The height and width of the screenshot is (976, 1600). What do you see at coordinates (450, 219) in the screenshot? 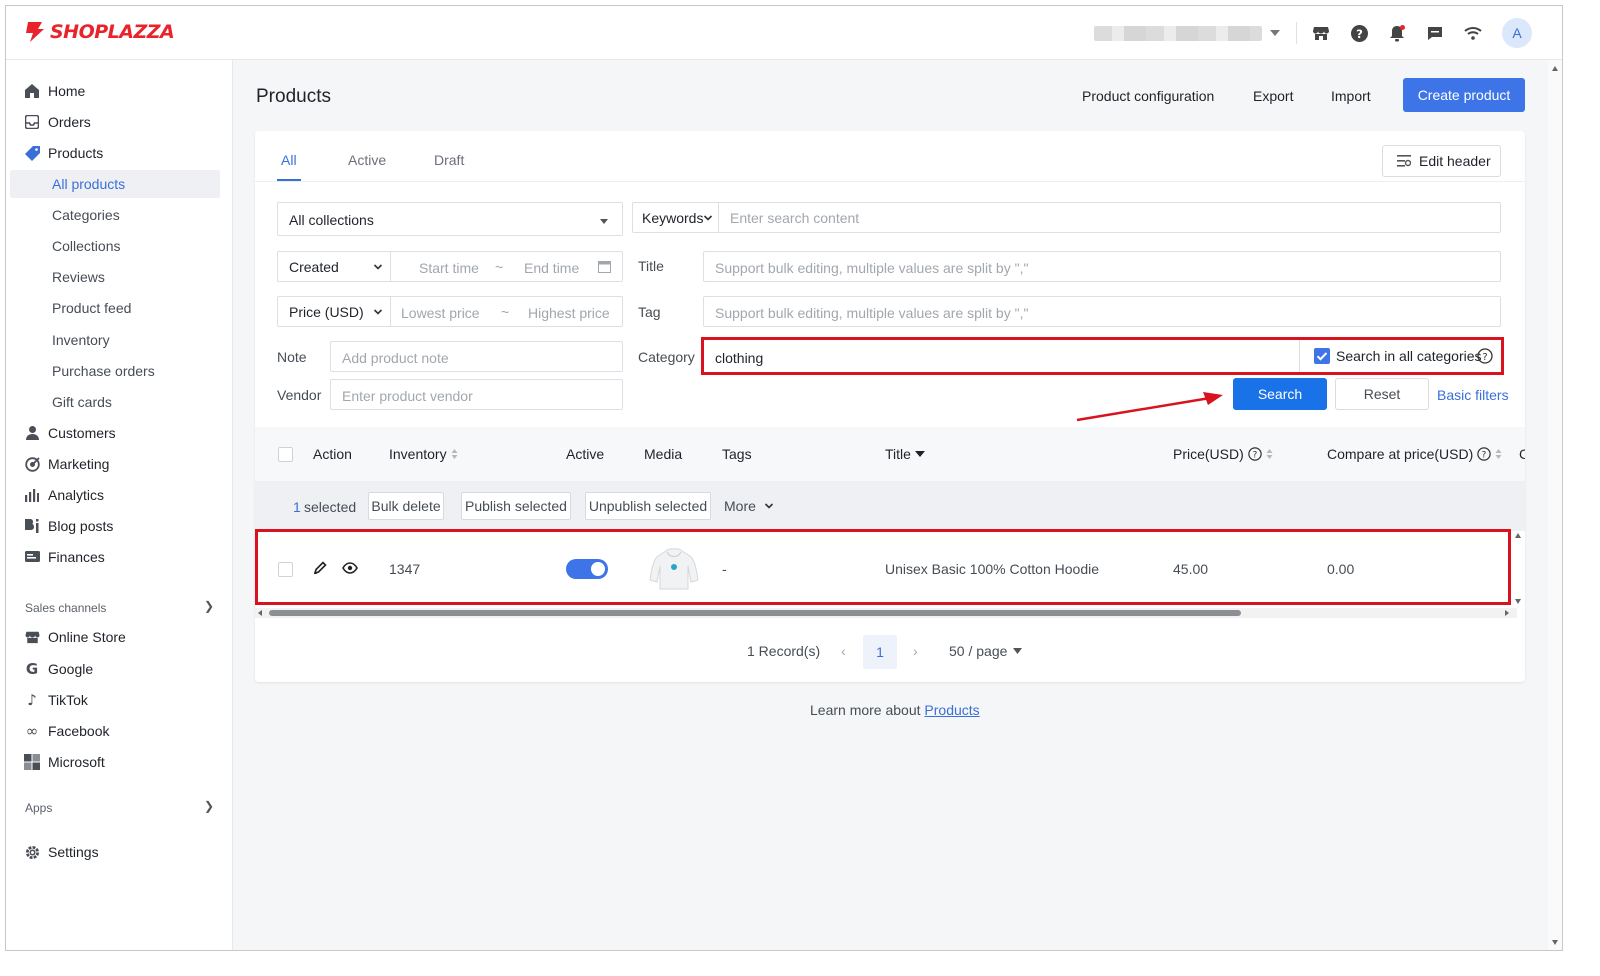
I see `collection-select: All collections` at bounding box center [450, 219].